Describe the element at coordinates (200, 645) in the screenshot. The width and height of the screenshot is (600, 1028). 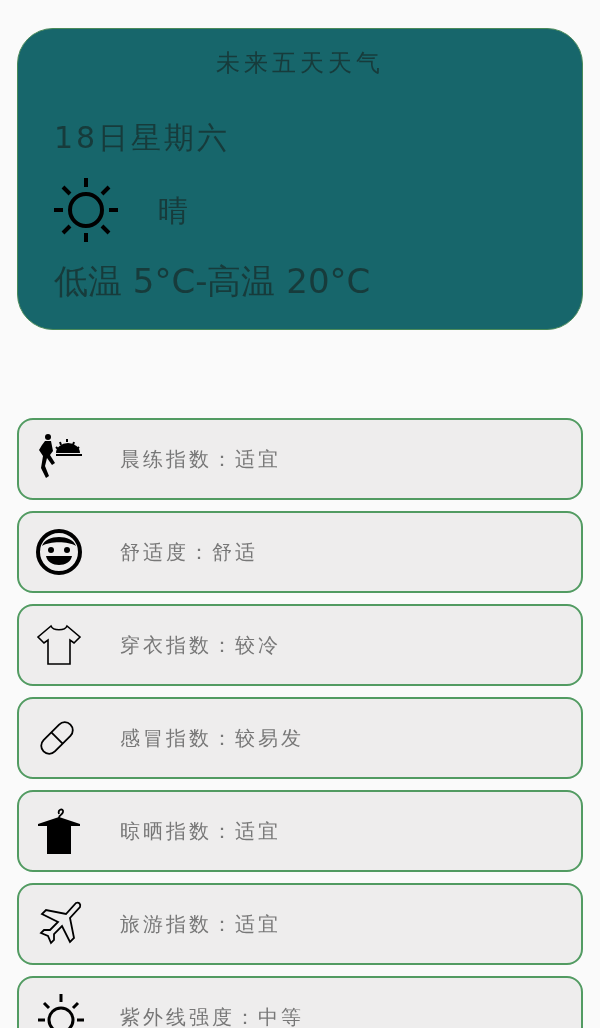
I see `index-text: 穿衣指数：较冷` at that location.